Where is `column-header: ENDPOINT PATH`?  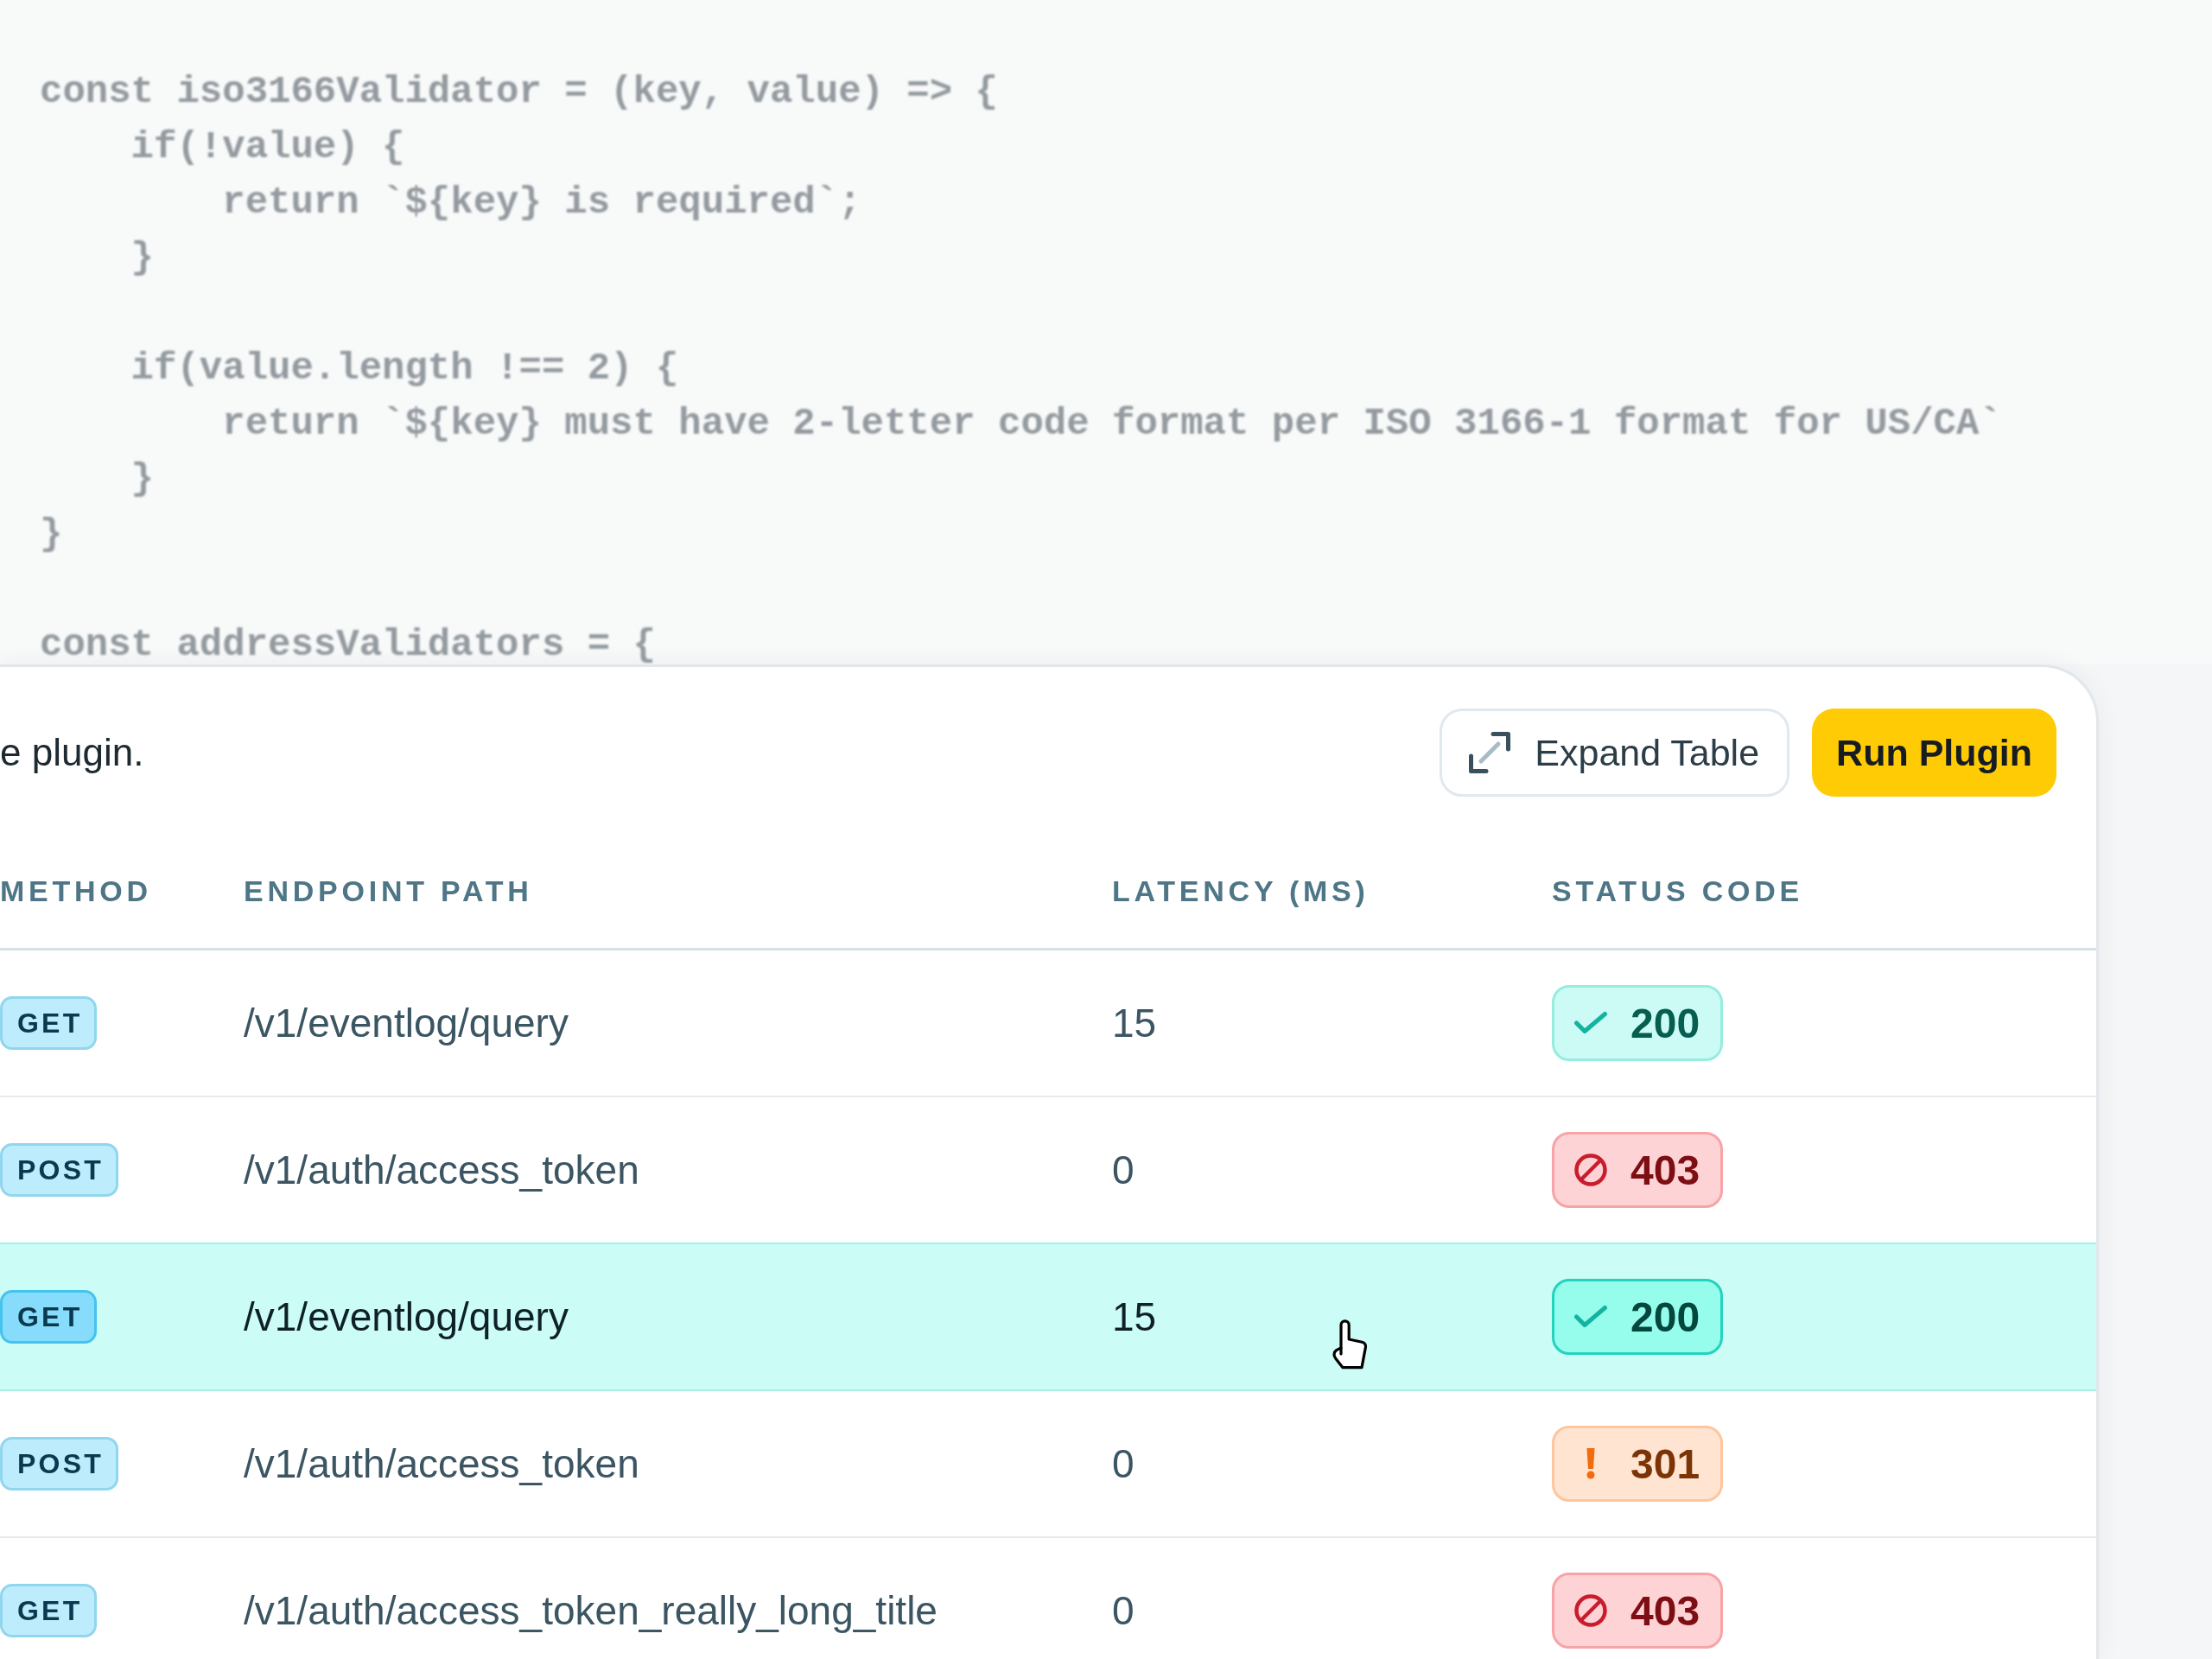
column-header: ENDPOINT PATH is located at coordinates (388, 891).